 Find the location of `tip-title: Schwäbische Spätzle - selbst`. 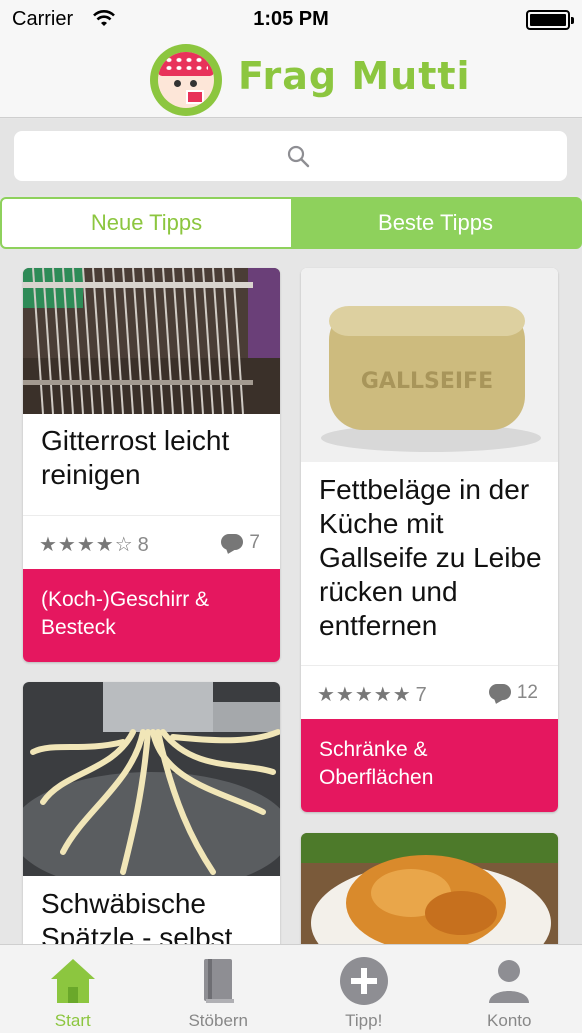

tip-title: Schwäbische Spätzle - selbst is located at coordinates (137, 916).